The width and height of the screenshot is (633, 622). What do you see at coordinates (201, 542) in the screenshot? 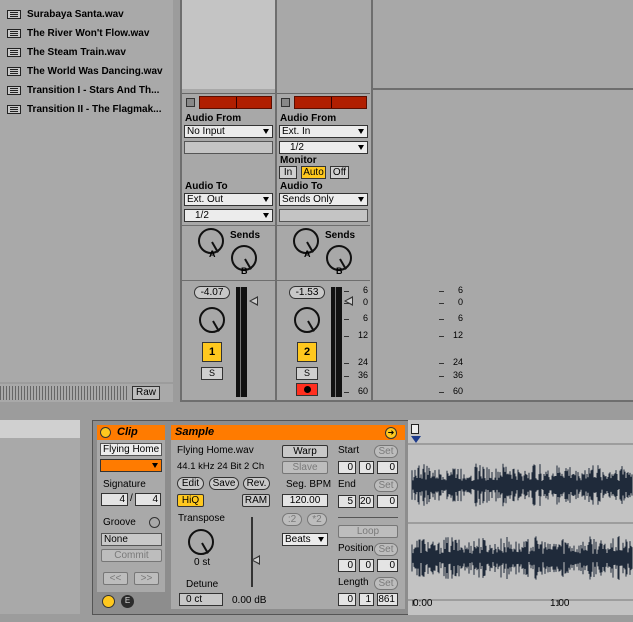
I see `transpose-knob` at bounding box center [201, 542].